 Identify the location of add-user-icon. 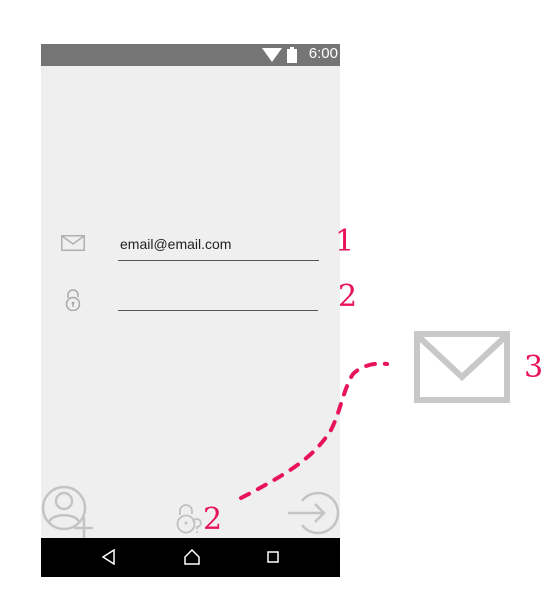
(67, 511).